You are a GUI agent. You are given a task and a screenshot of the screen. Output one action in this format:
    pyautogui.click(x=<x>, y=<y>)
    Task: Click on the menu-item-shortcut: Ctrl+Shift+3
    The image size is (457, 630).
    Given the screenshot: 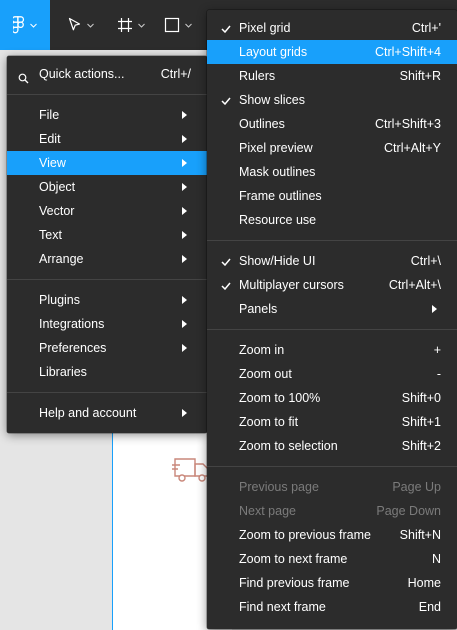 What is the action you would take?
    pyautogui.click(x=407, y=124)
    